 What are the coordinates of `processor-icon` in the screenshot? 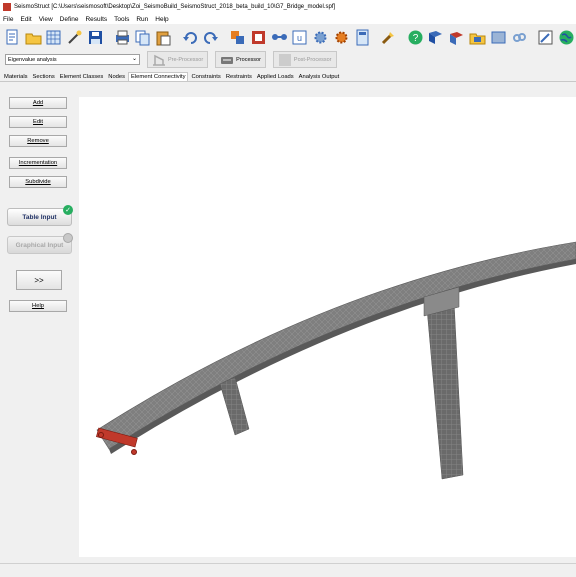 It's located at (227, 60).